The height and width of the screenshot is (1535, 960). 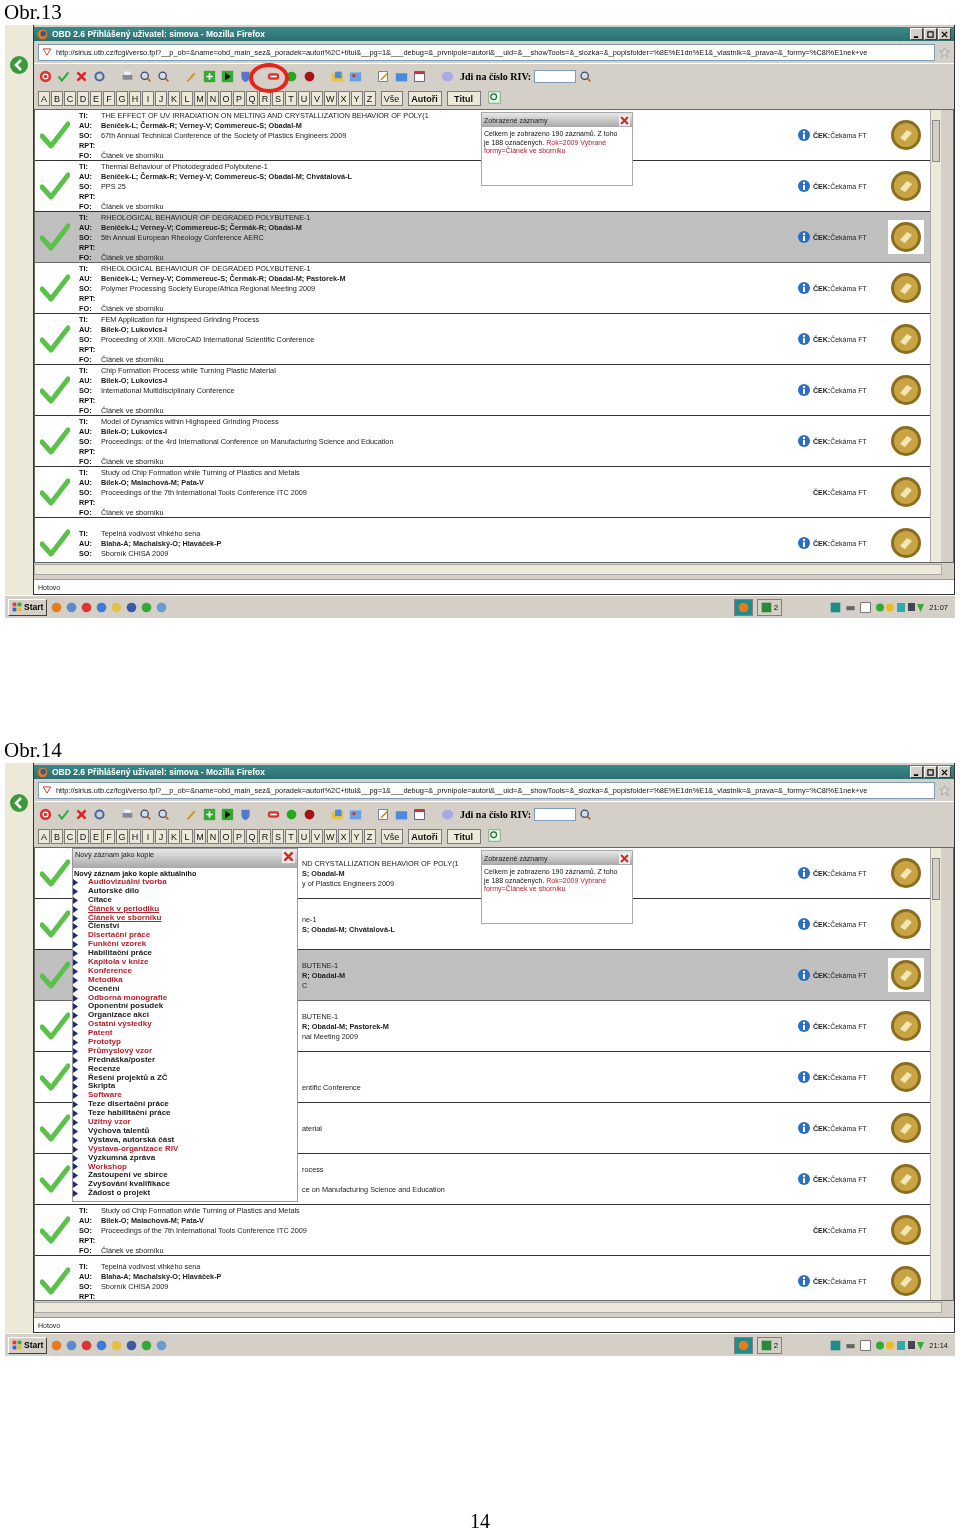 What do you see at coordinates (769, 607) in the screenshot?
I see `taskbar-button: 2` at bounding box center [769, 607].